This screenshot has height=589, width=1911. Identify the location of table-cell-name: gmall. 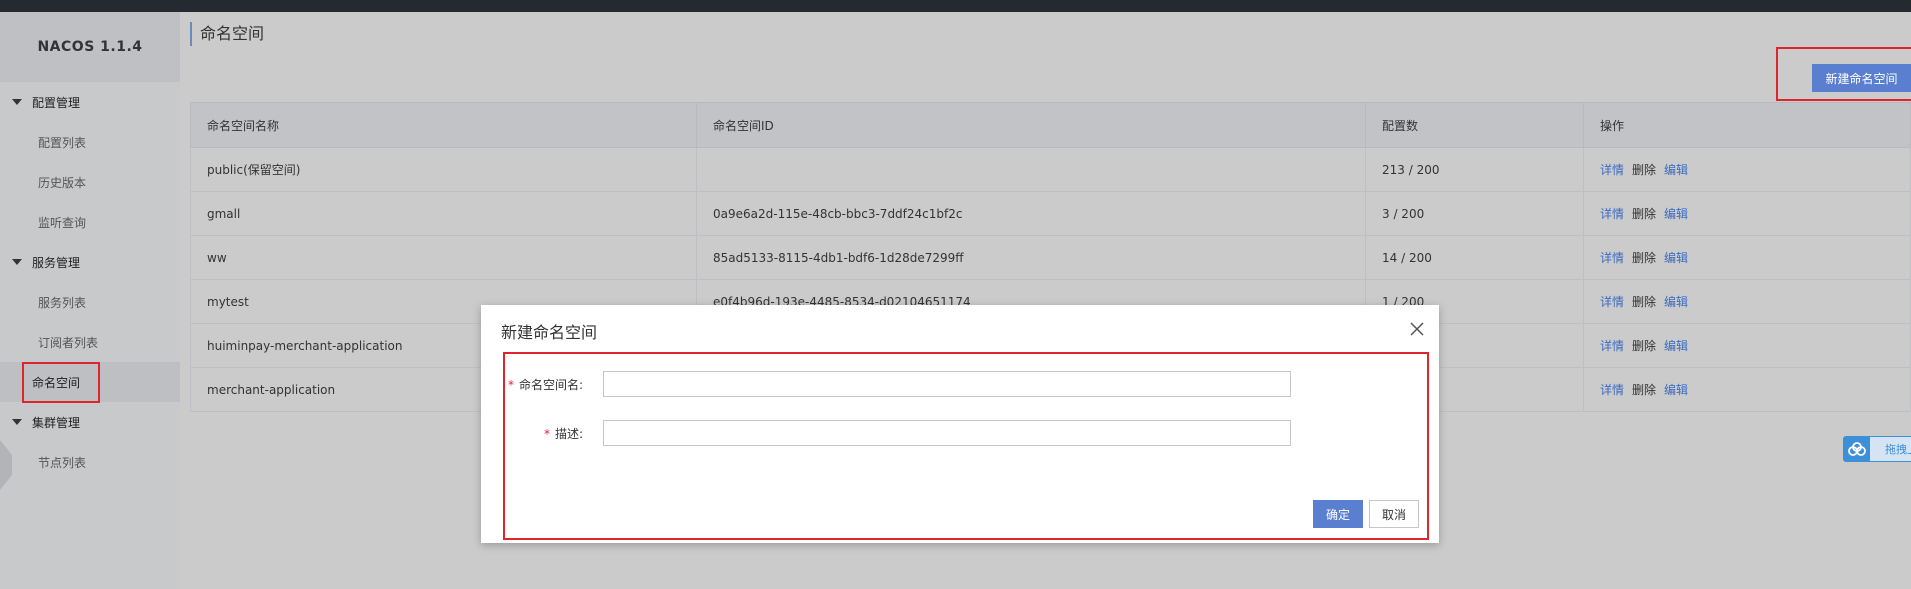
(443, 213).